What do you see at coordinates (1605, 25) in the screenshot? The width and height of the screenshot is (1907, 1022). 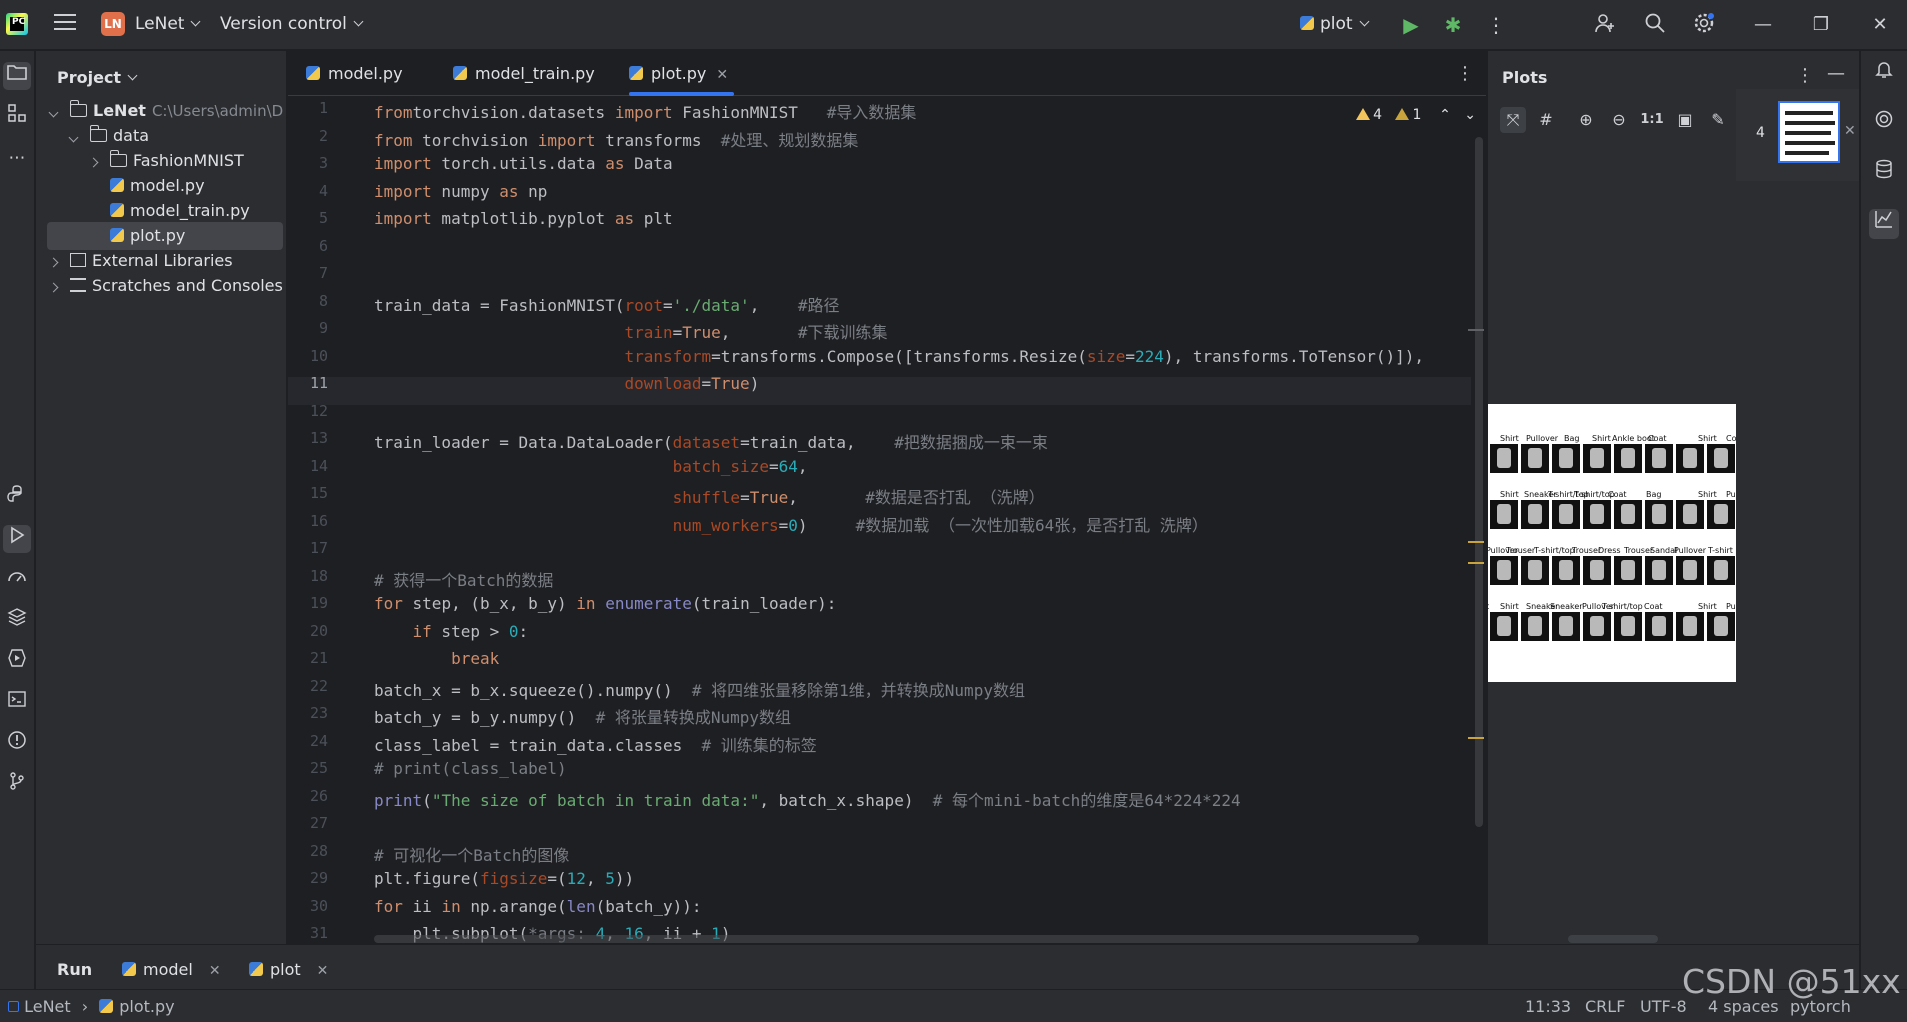 I see `add-user-icon` at bounding box center [1605, 25].